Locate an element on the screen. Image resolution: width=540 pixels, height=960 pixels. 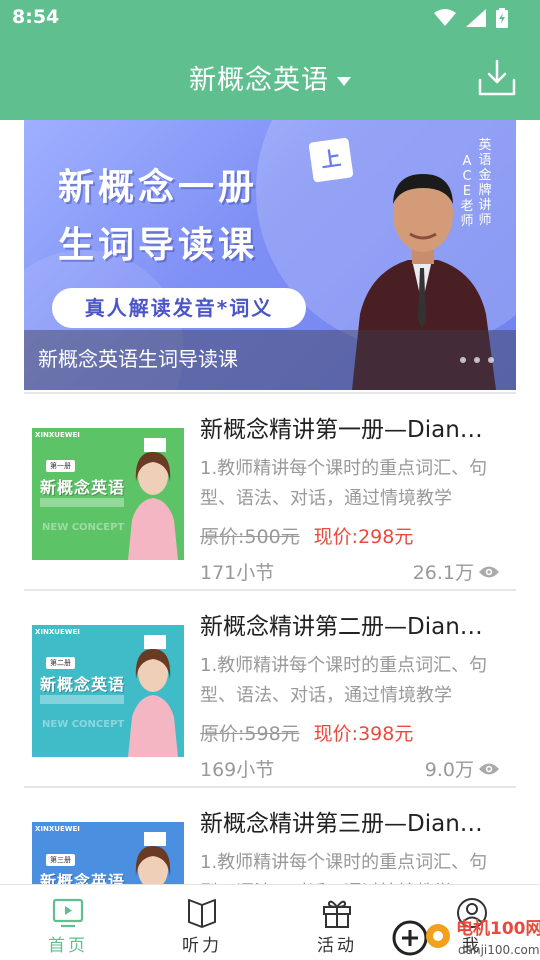
status-bar: 8:54 is located at coordinates (270, 19).